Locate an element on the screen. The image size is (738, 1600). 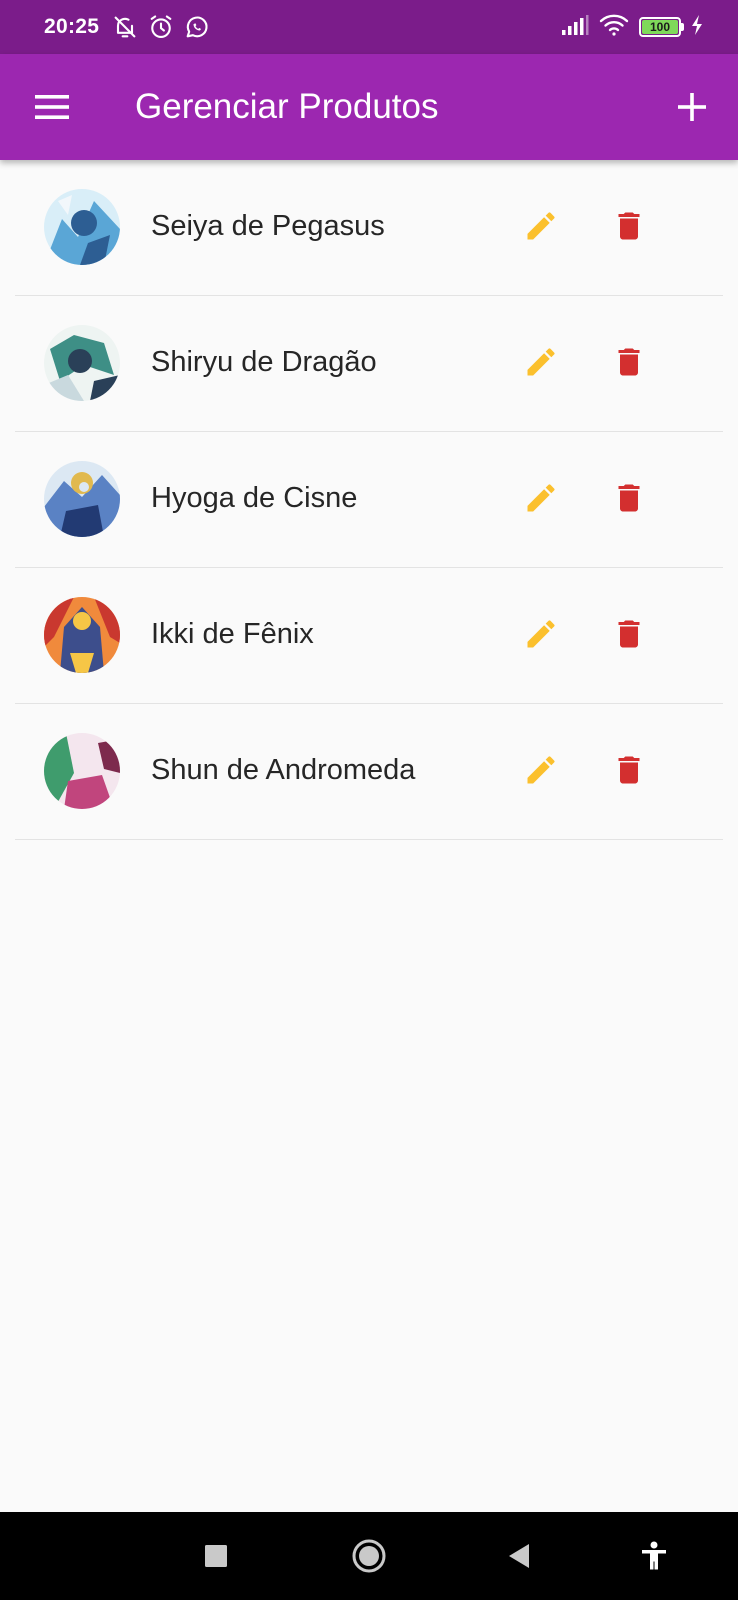
status-left: 20:25 is located at coordinates (131, 27).